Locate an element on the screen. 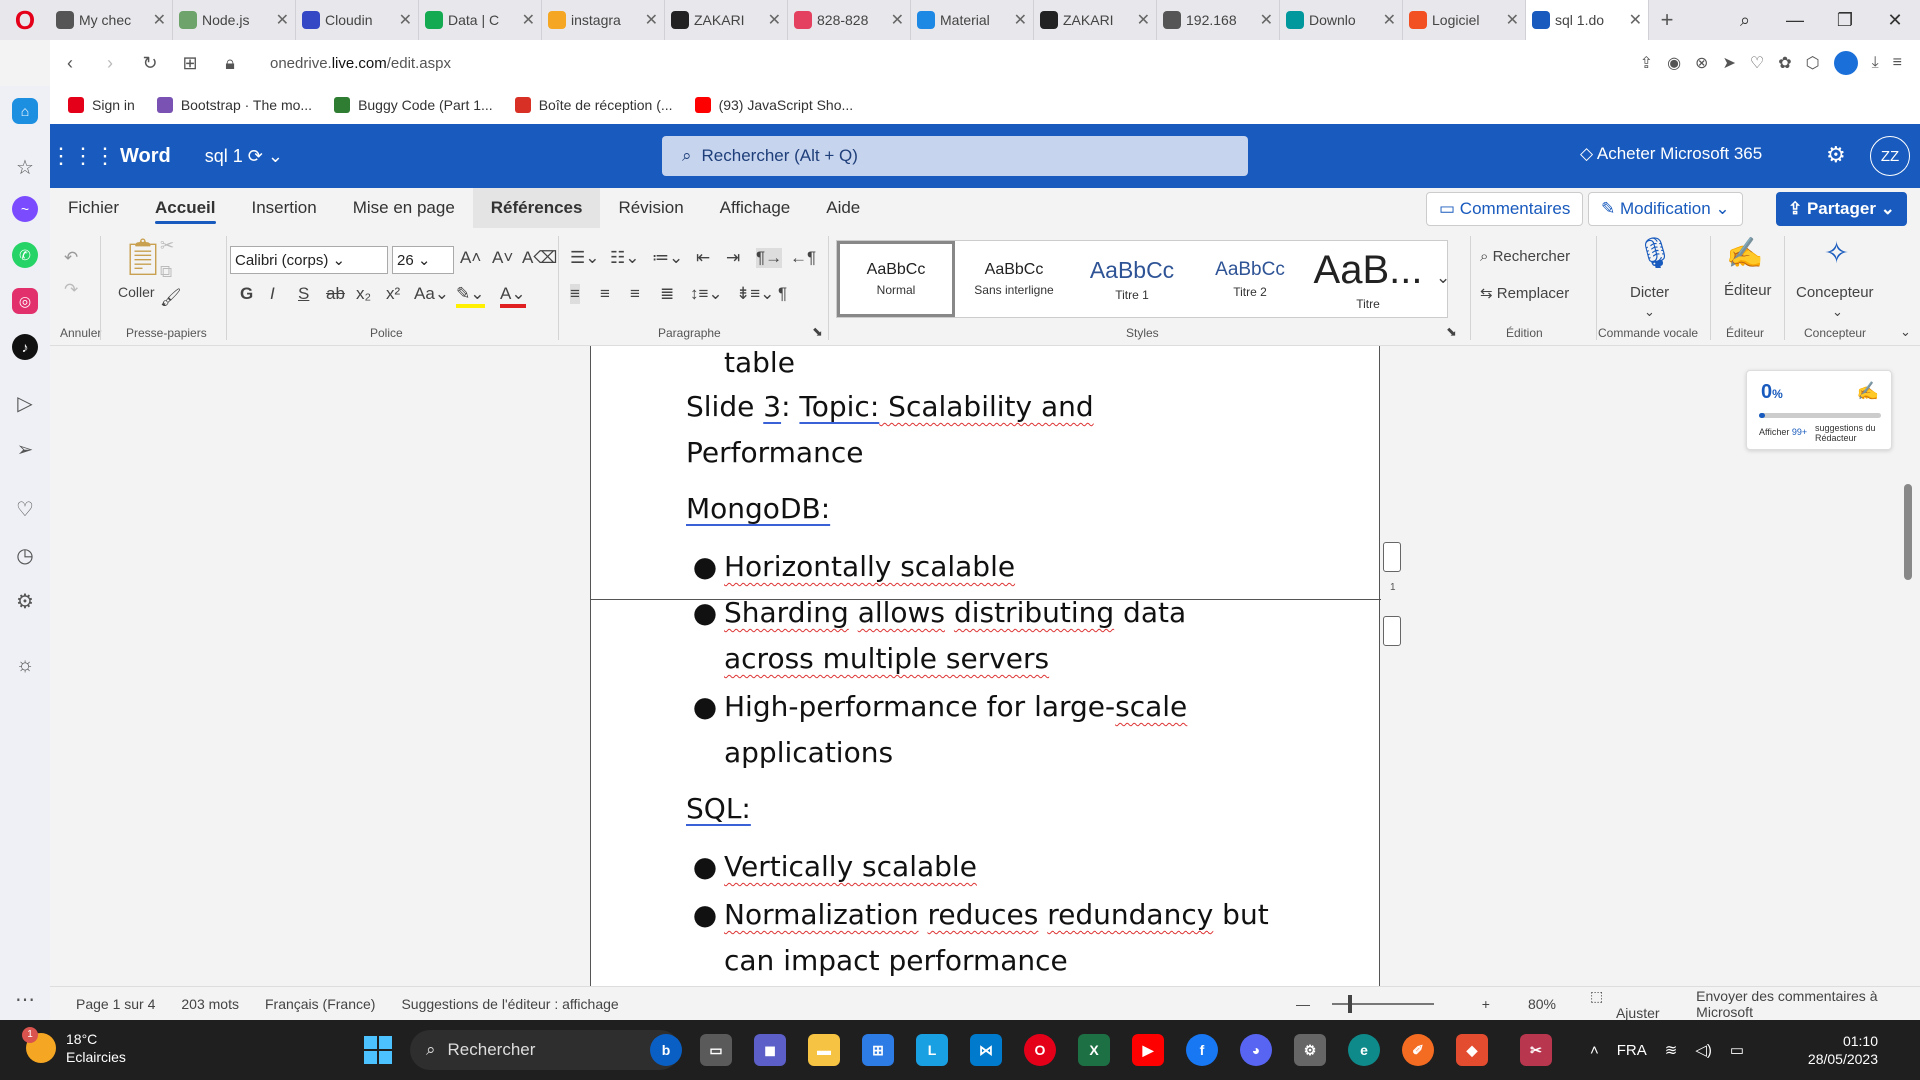  dictate-dropdown-icon: ⌄ is located at coordinates (1649, 312).